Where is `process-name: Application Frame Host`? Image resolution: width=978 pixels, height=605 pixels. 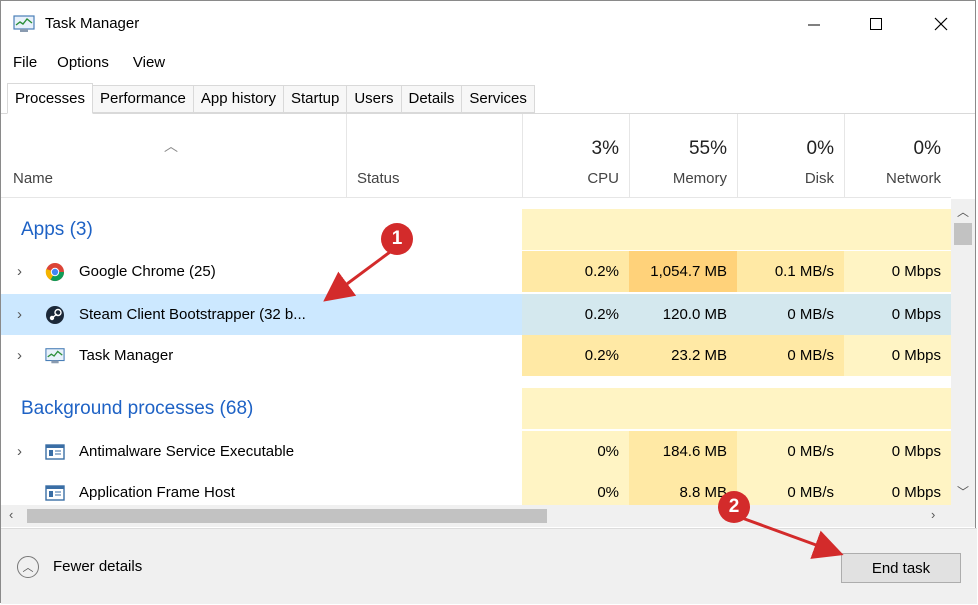 process-name: Application Frame Host is located at coordinates (157, 492).